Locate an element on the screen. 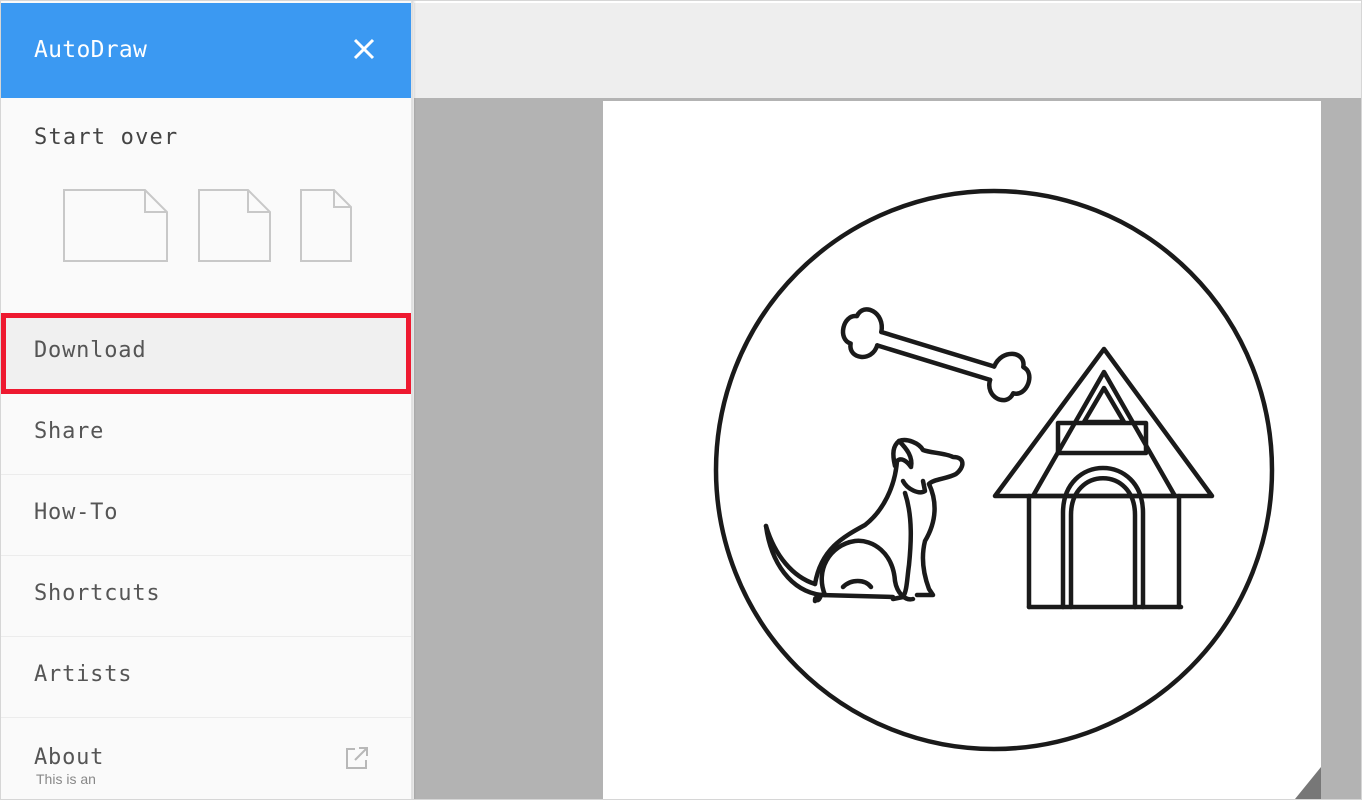  square-canvas-option is located at coordinates (235, 226).